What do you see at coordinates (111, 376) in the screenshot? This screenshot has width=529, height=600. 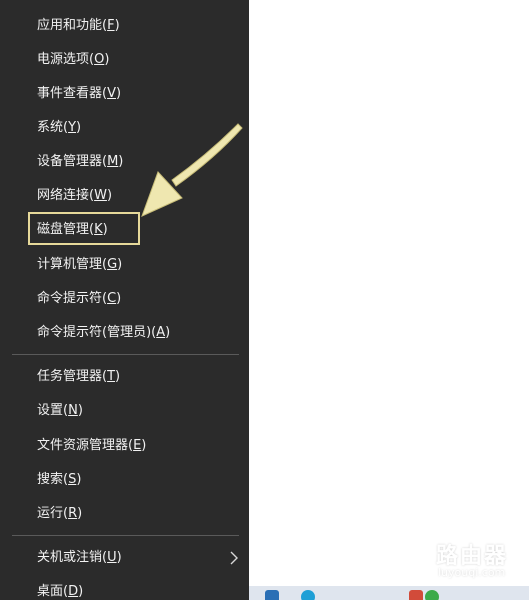 I see `menu-item-accesskey: T` at bounding box center [111, 376].